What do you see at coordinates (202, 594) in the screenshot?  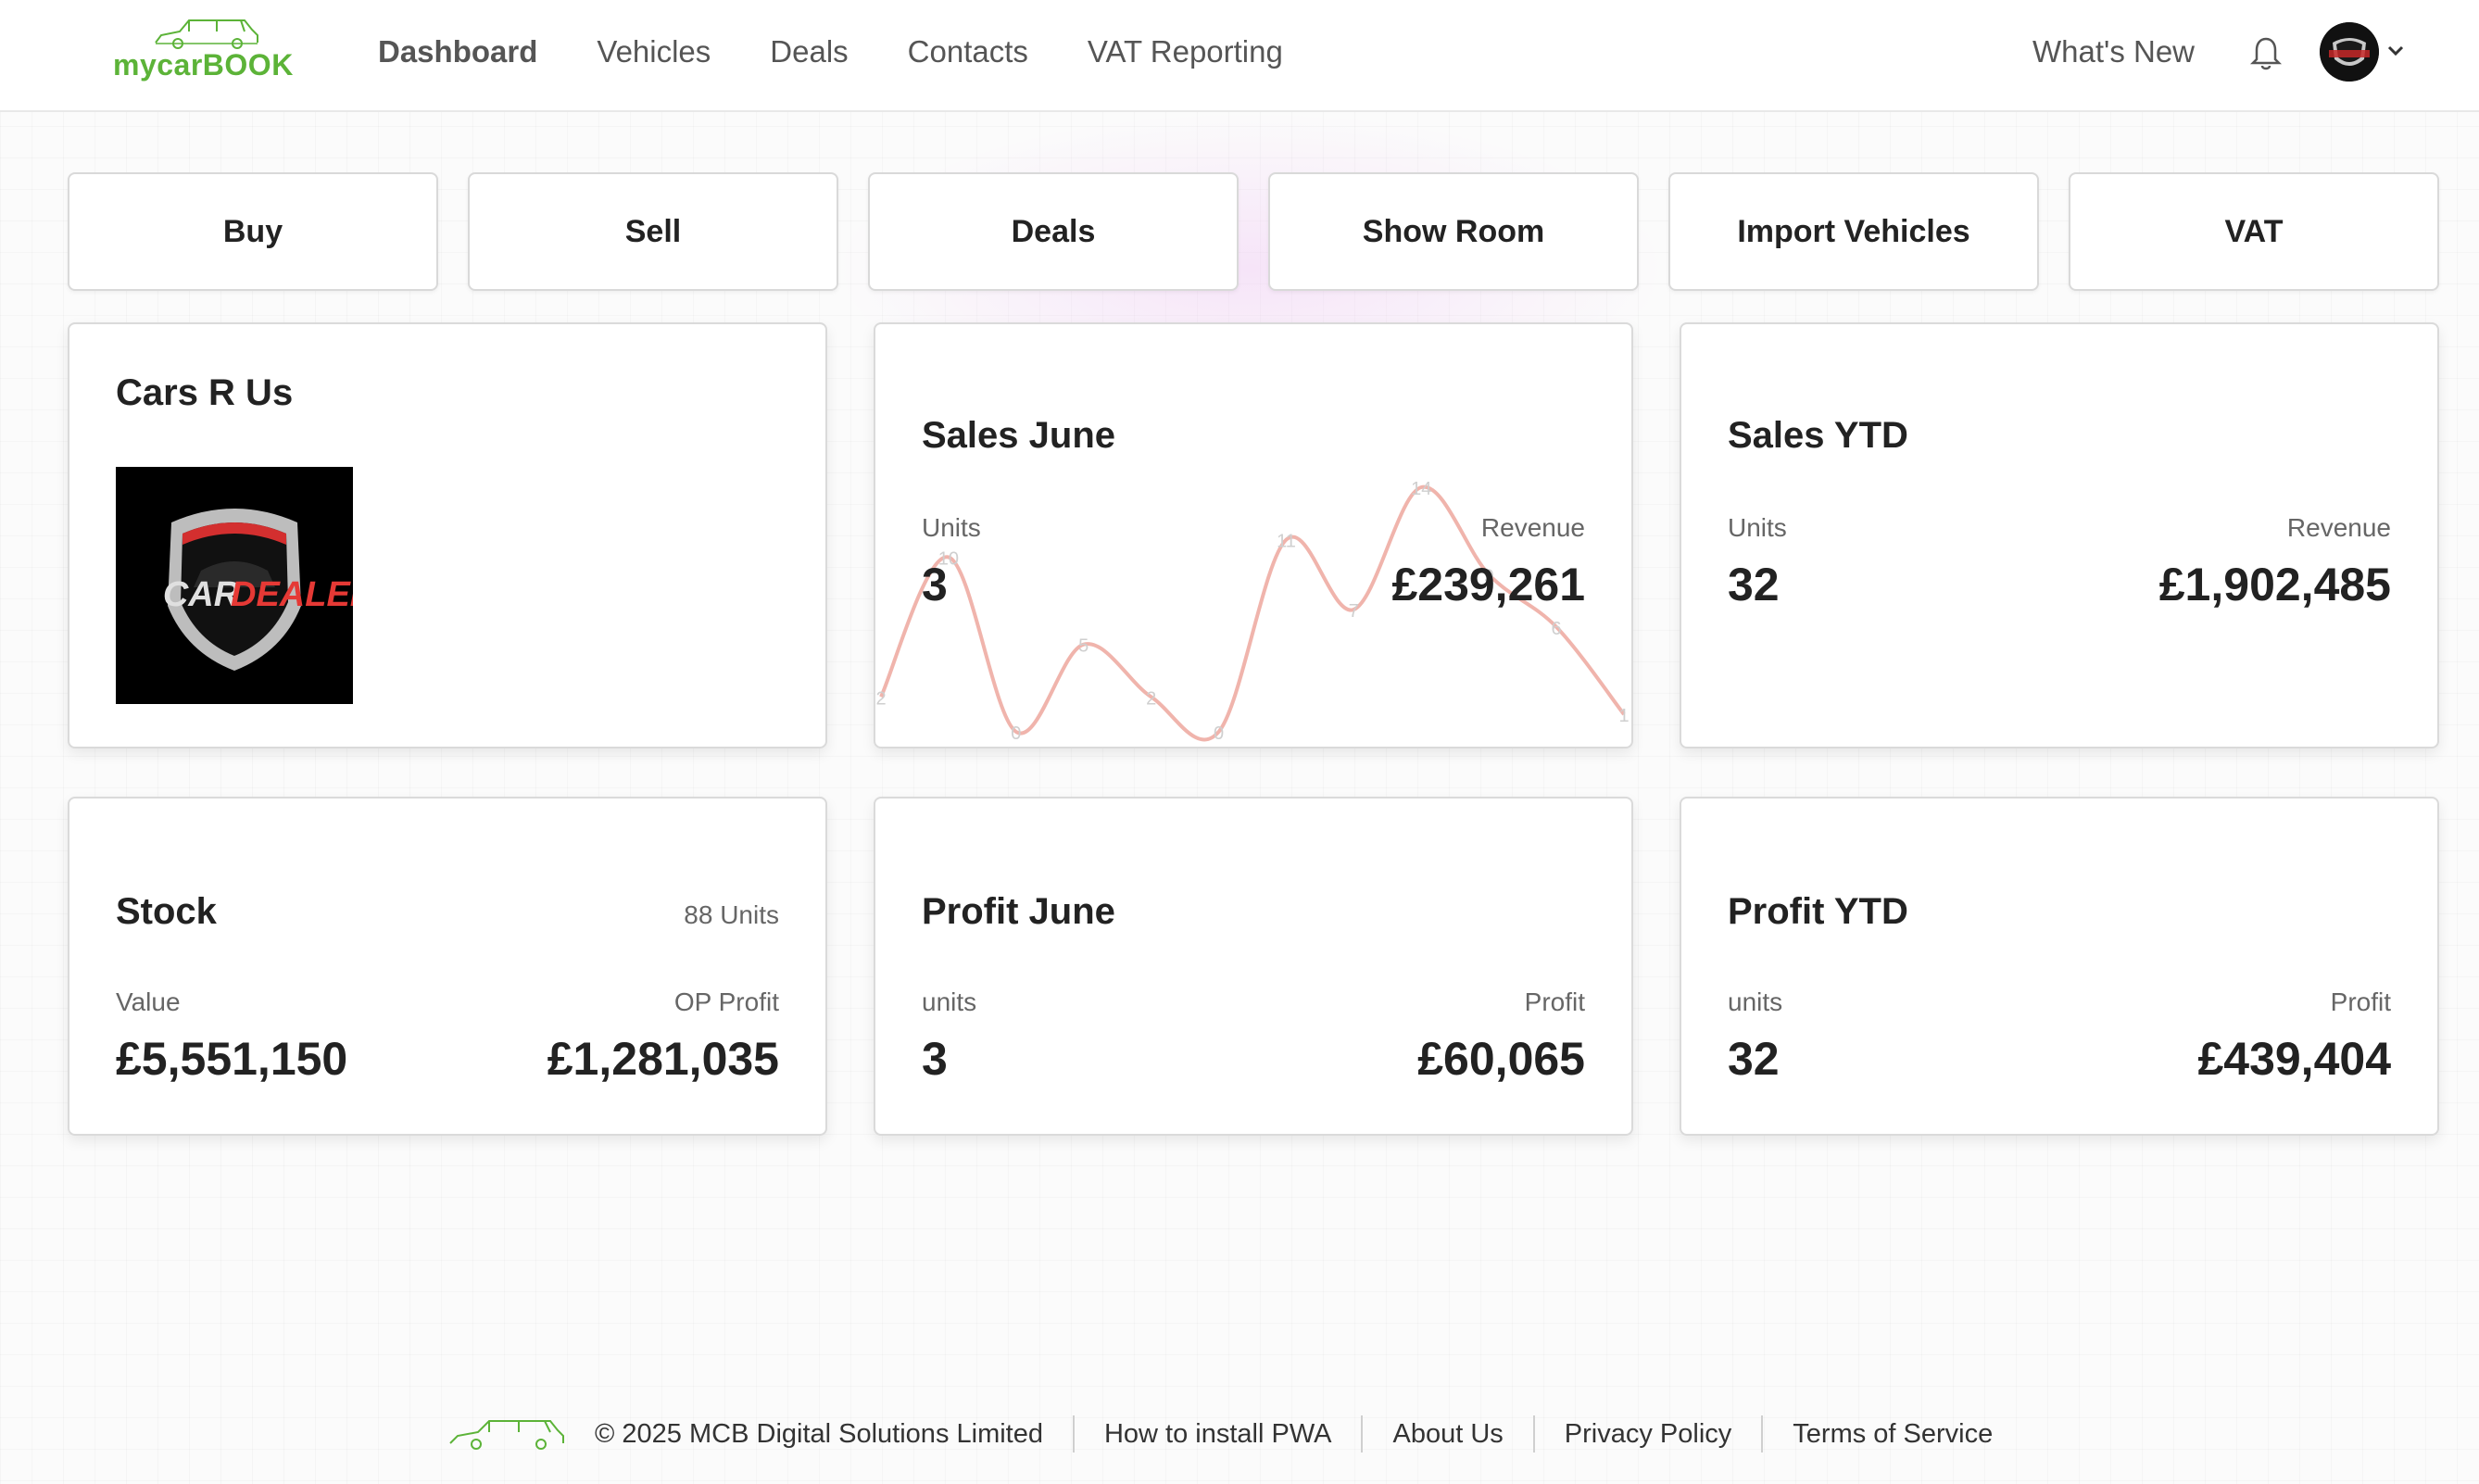 I see `svg-text: CAR` at bounding box center [202, 594].